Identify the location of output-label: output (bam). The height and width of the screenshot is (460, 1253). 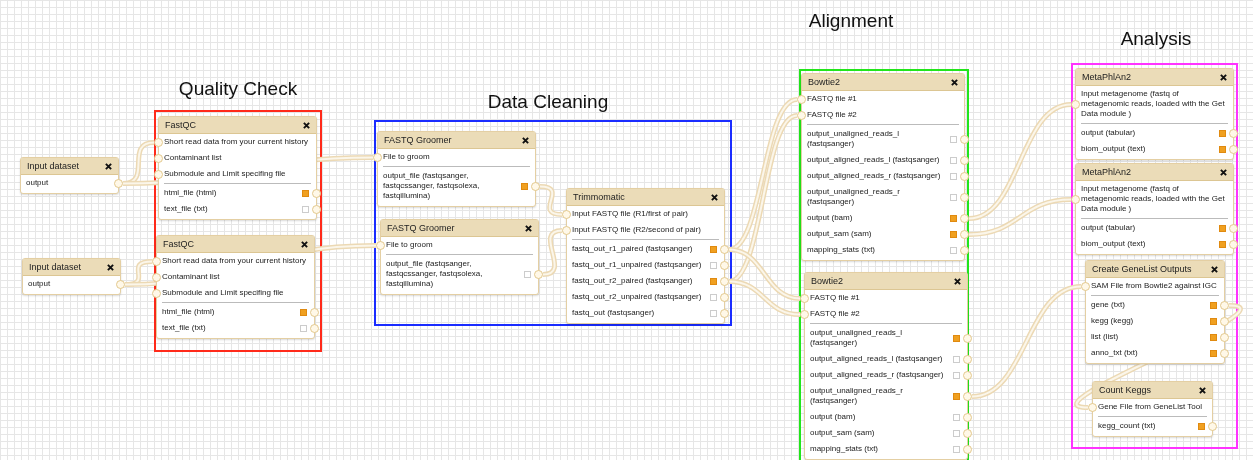
(830, 218).